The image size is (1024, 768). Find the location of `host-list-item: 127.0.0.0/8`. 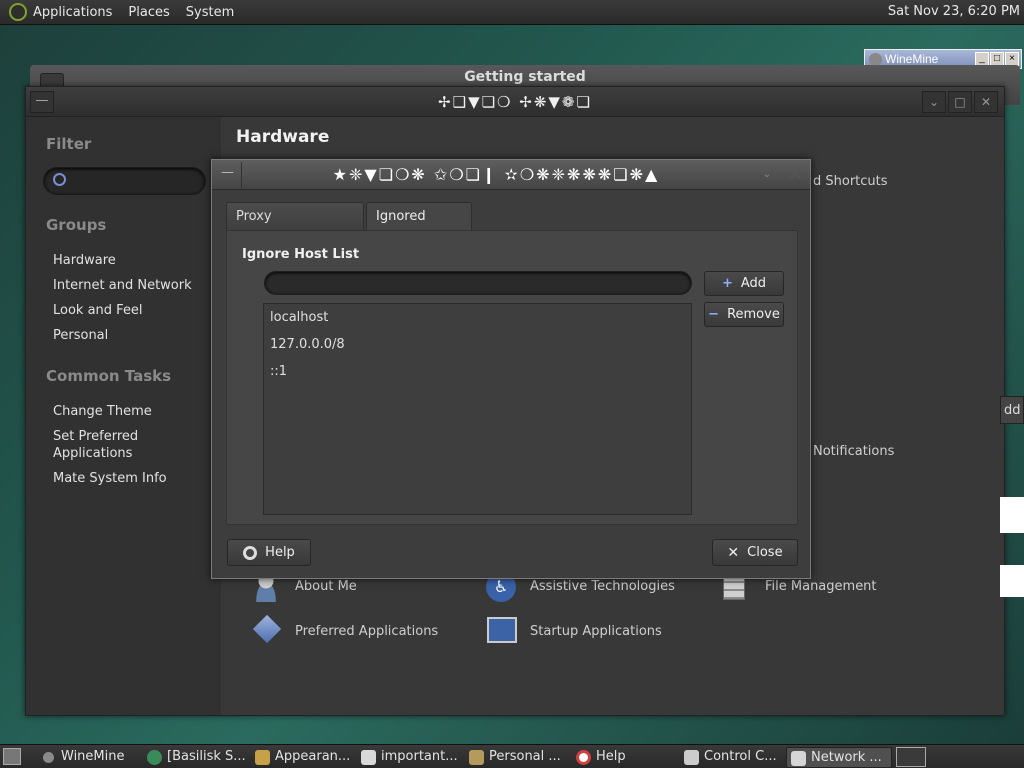

host-list-item: 127.0.0.0/8 is located at coordinates (307, 344).